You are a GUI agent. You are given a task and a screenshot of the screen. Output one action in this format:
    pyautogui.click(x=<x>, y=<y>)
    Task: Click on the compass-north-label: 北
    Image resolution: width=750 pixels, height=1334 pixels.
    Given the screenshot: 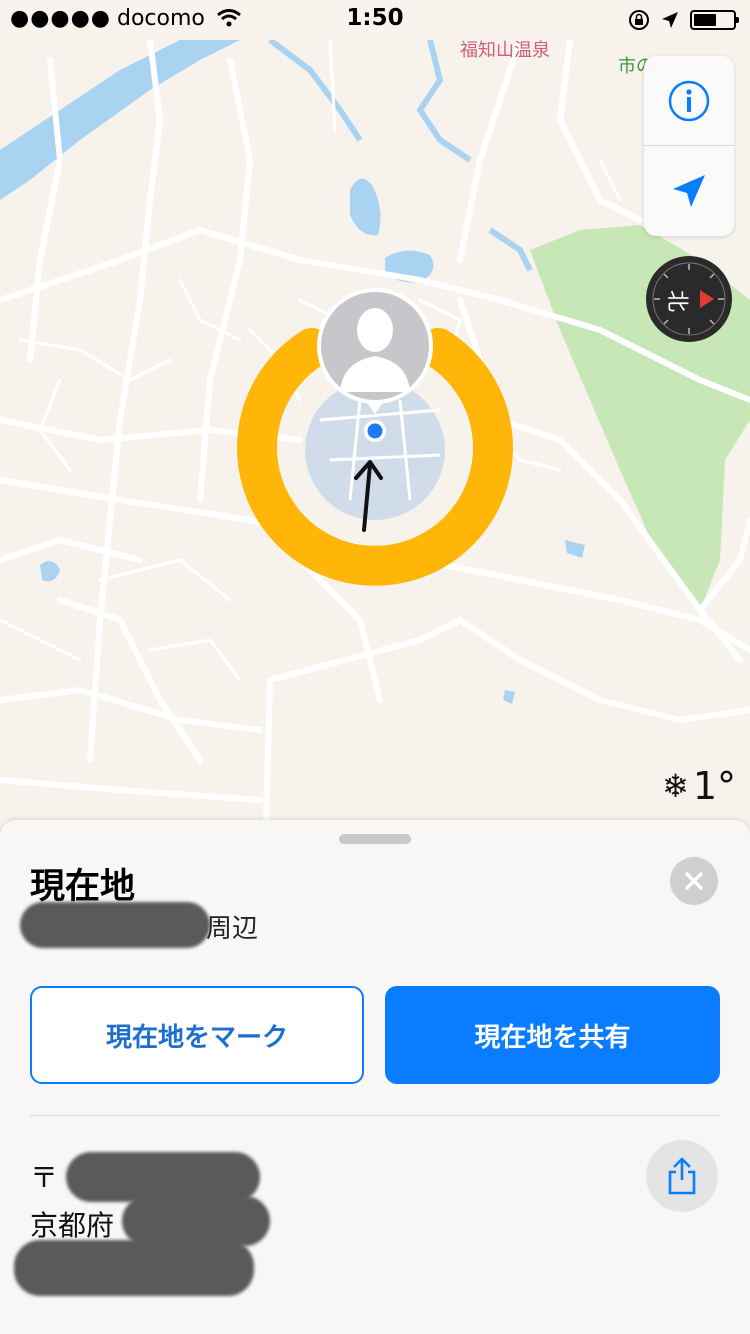 What is the action you would take?
    pyautogui.click(x=677, y=301)
    